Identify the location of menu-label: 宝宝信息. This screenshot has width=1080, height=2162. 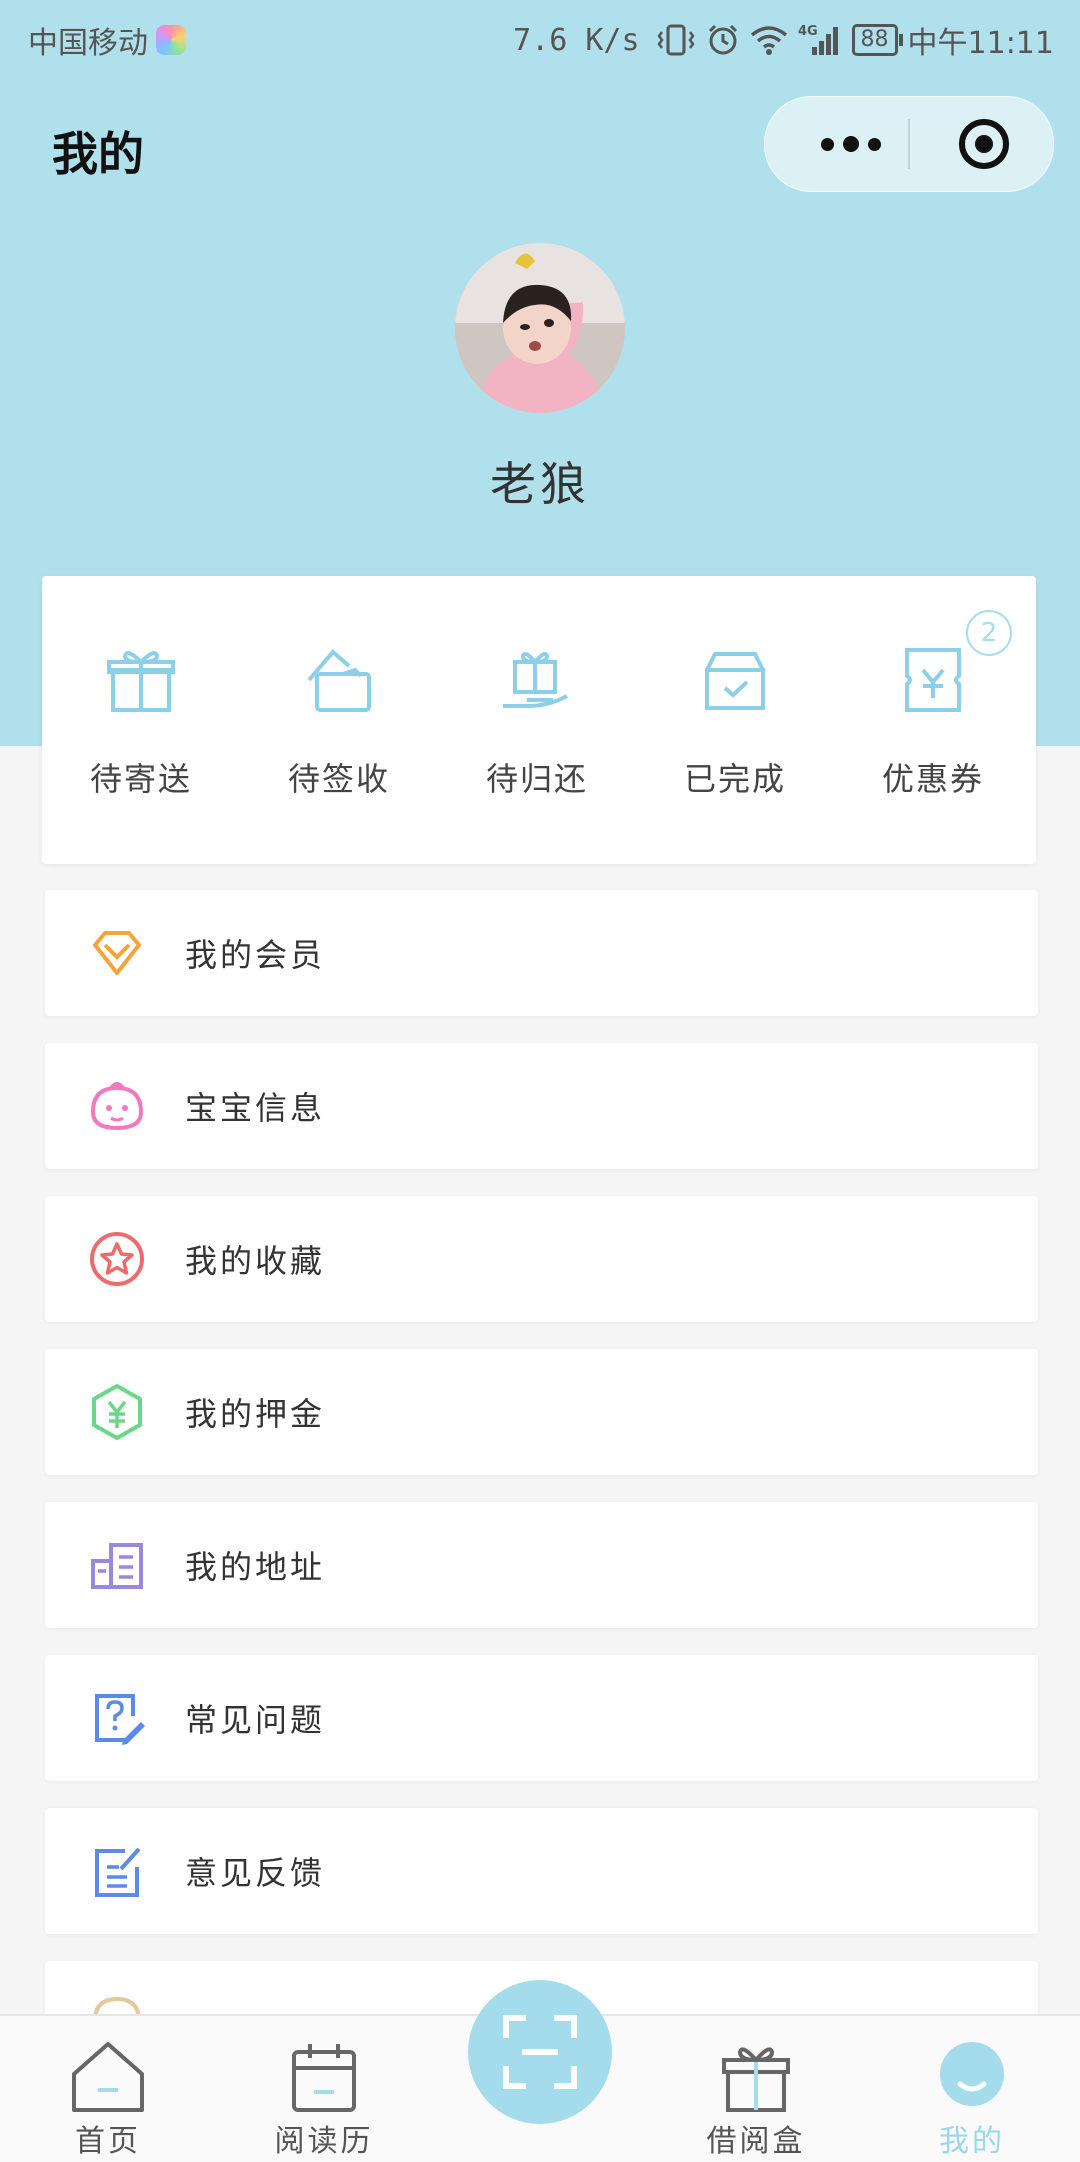
(255, 1108).